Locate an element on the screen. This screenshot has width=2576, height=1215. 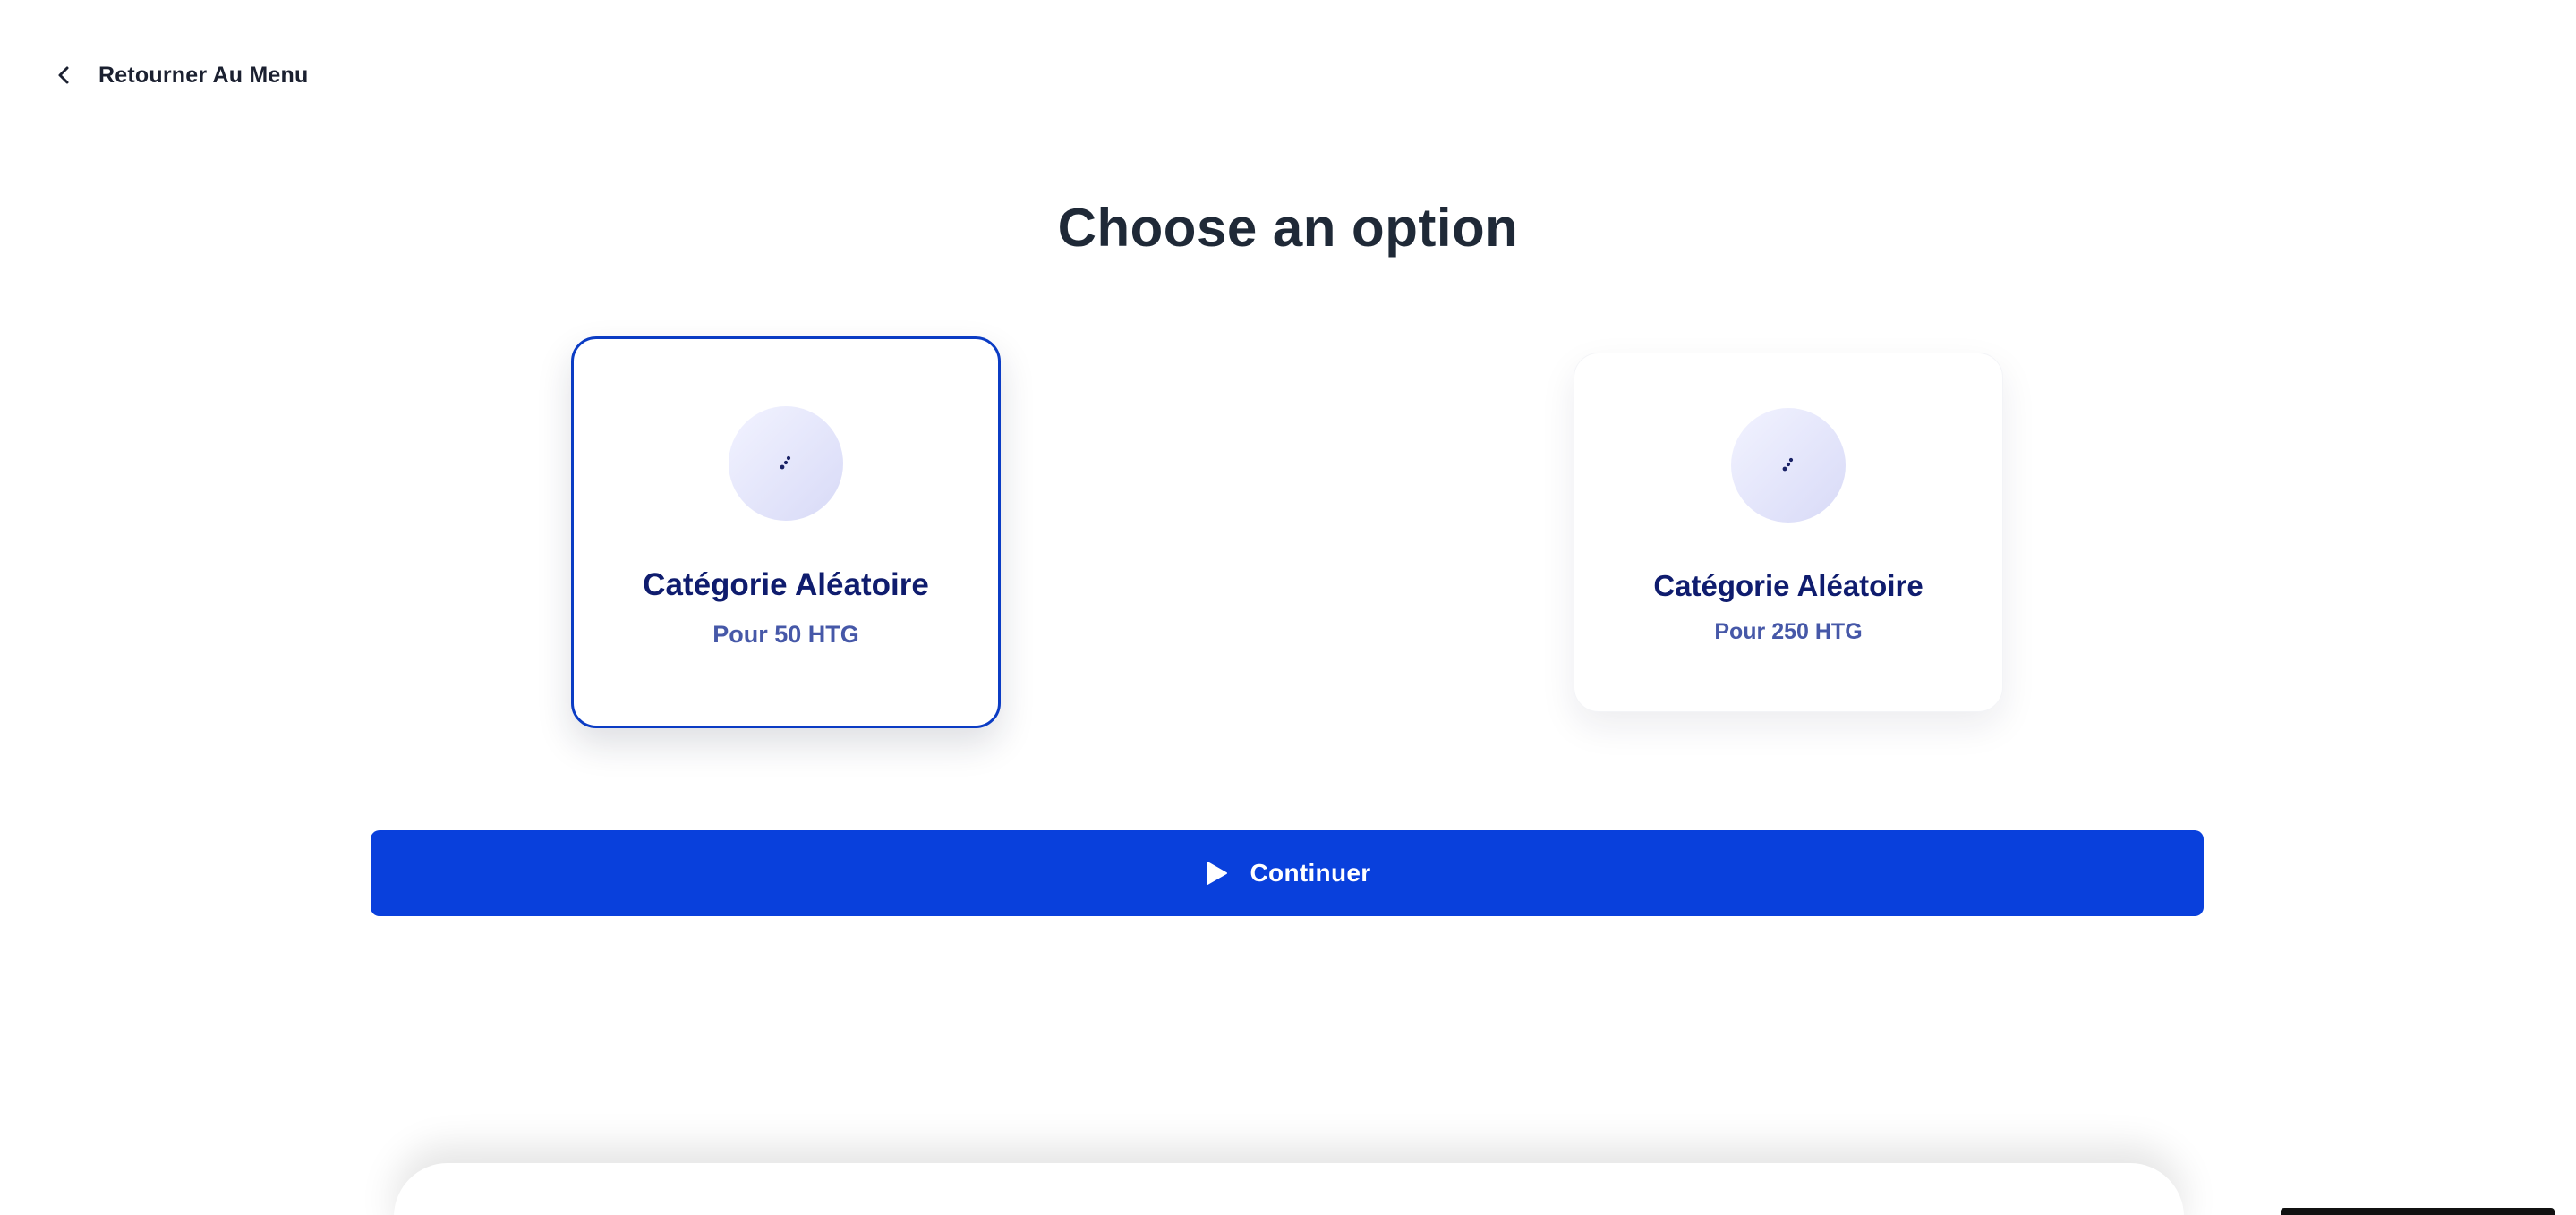
bottom-sheet-edge is located at coordinates (1289, 1189).